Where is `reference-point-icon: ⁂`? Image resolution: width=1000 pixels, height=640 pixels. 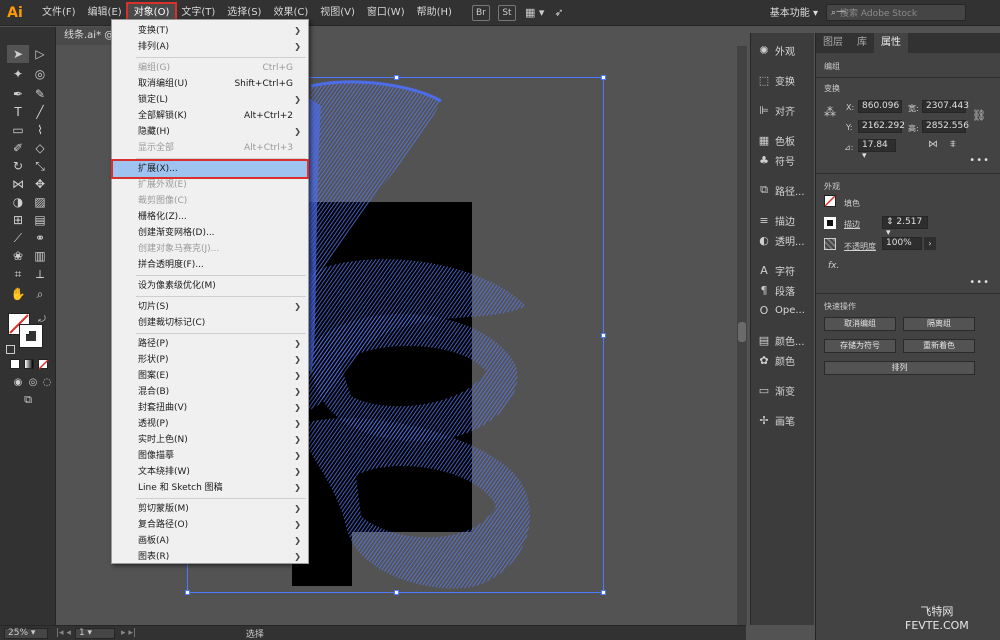
reference-point-icon: ⁂ is located at coordinates (831, 112).